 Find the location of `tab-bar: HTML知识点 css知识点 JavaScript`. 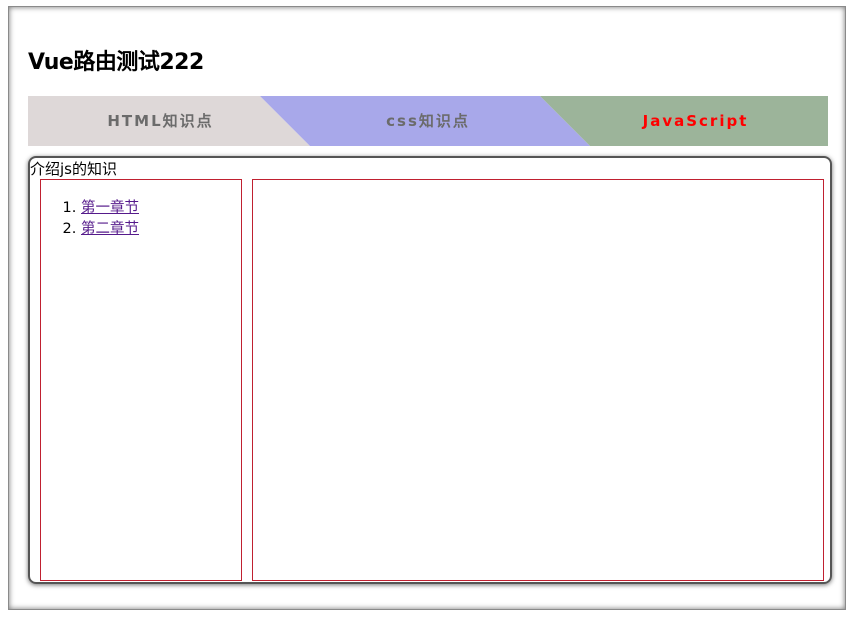

tab-bar: HTML知识点 css知识点 JavaScript is located at coordinates (428, 121).